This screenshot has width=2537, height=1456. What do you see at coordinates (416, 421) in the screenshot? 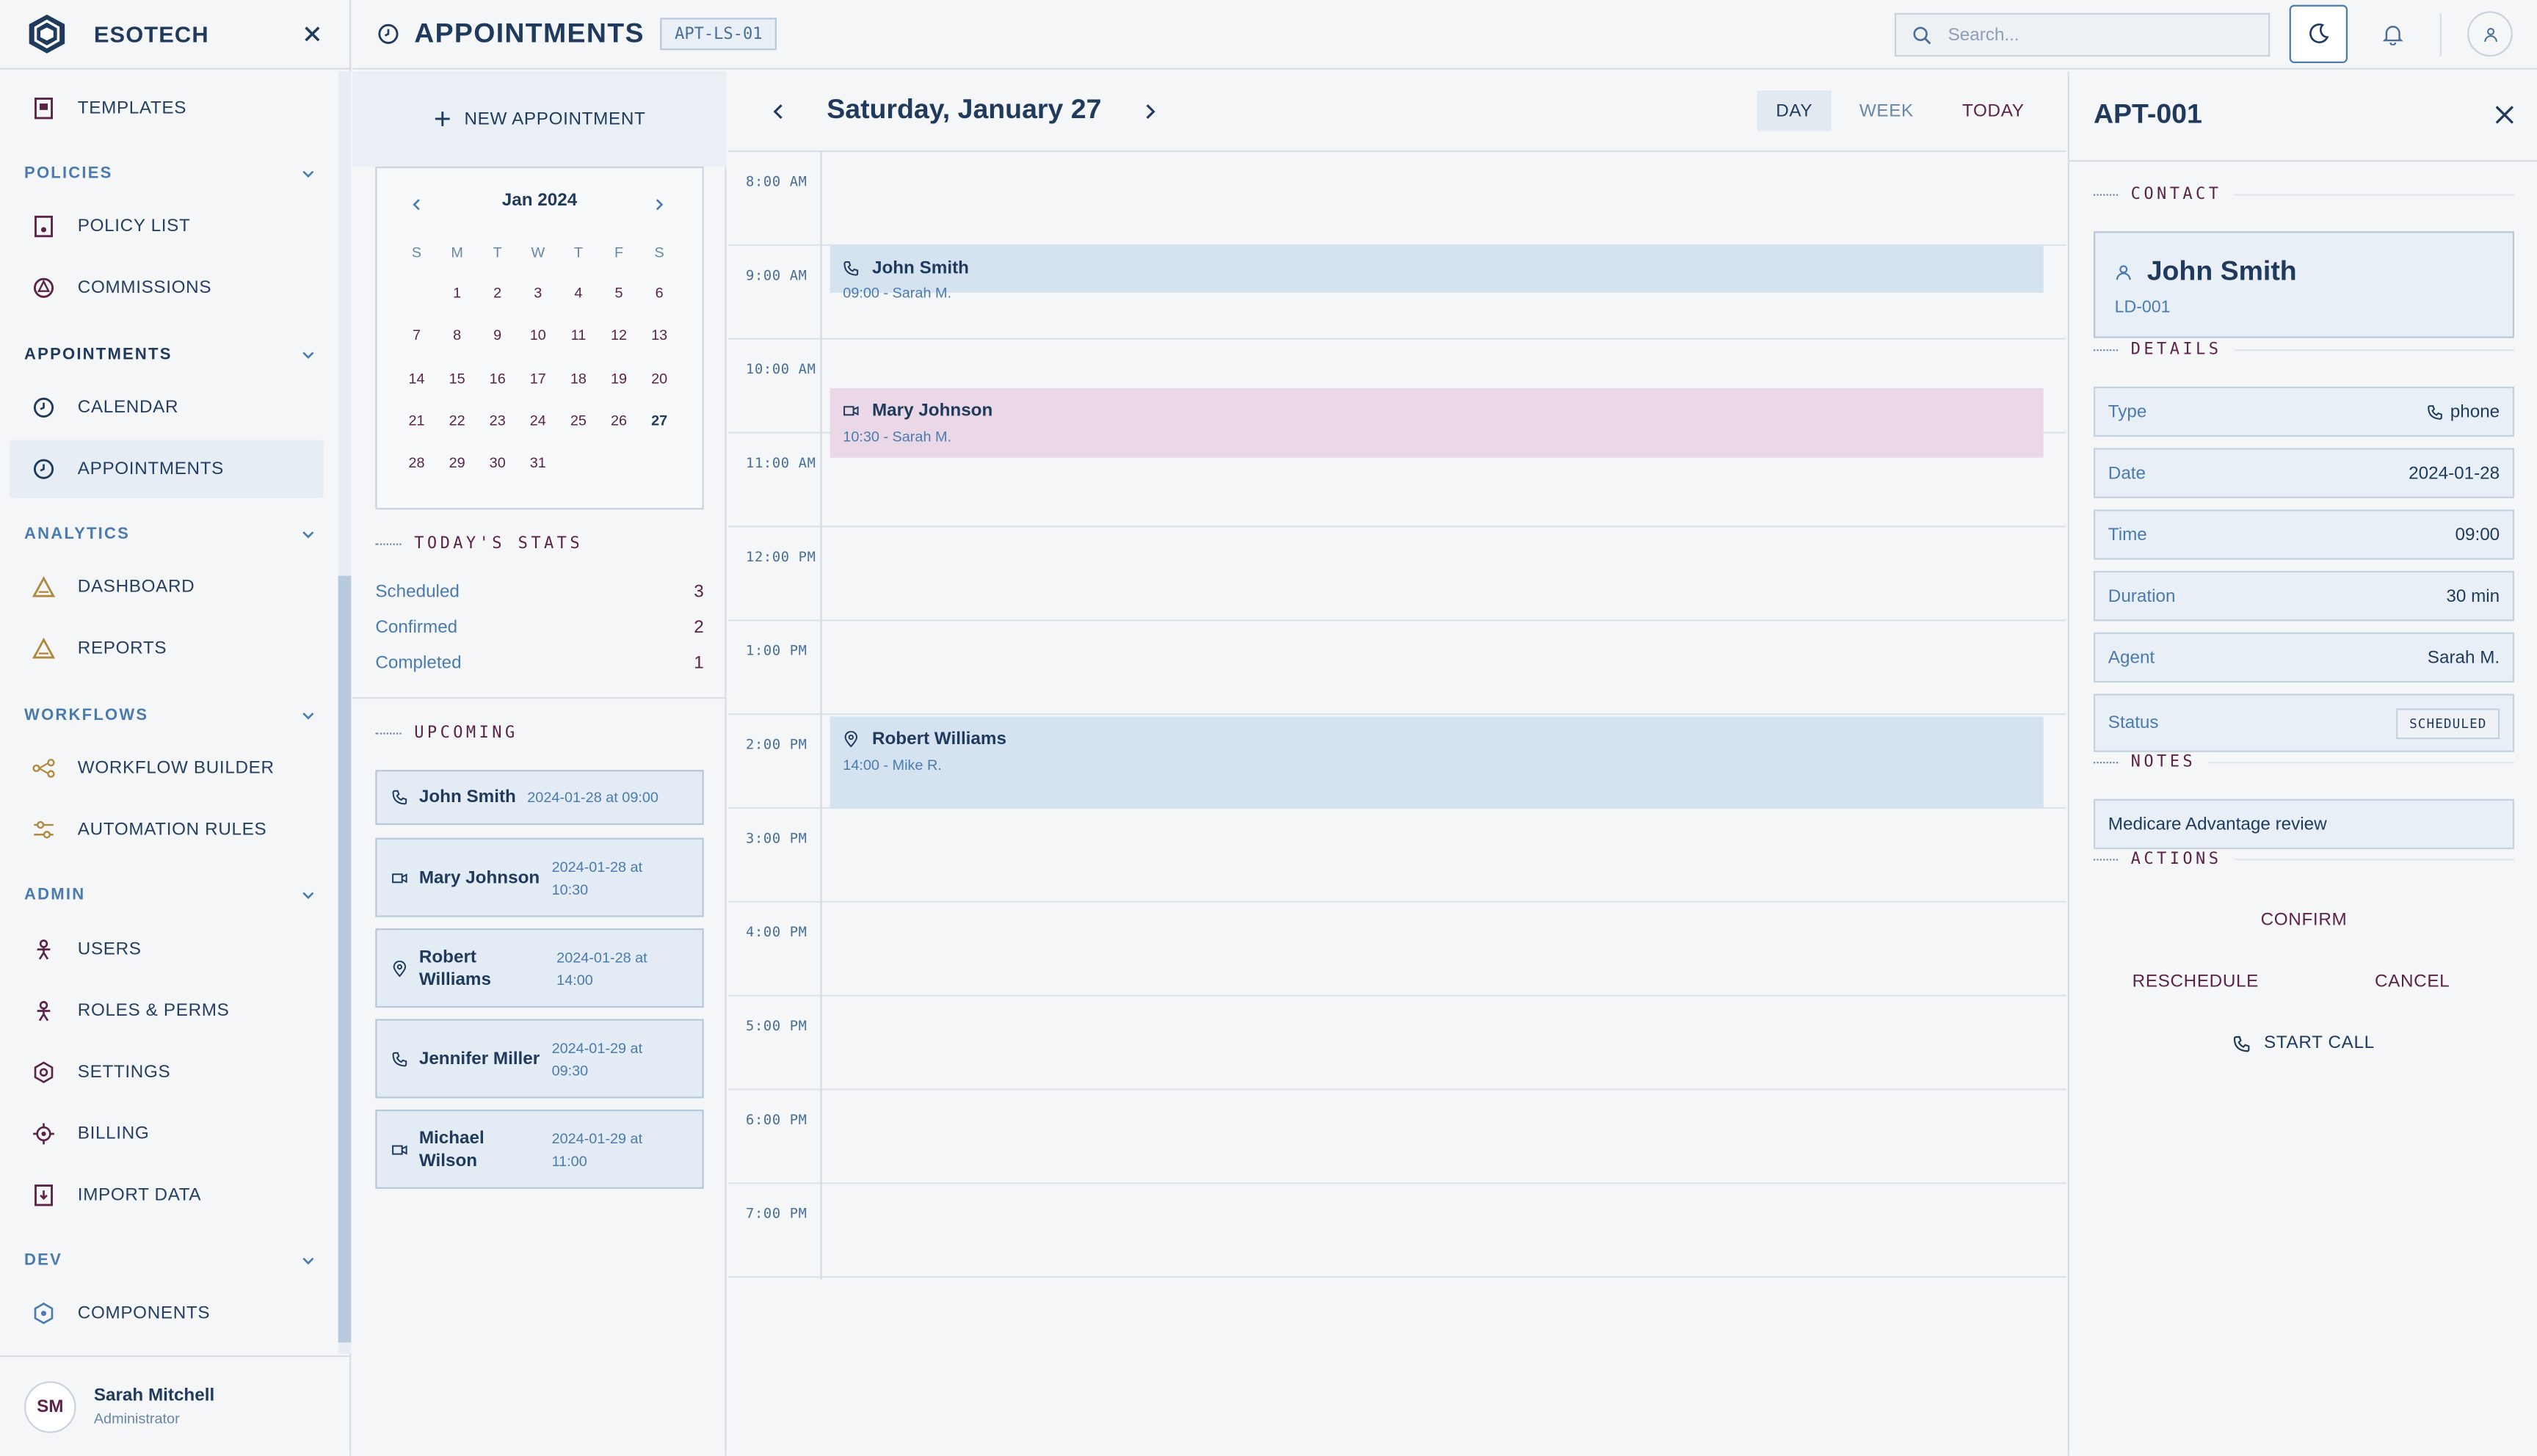
I see `mini-calendar-day: 21` at bounding box center [416, 421].